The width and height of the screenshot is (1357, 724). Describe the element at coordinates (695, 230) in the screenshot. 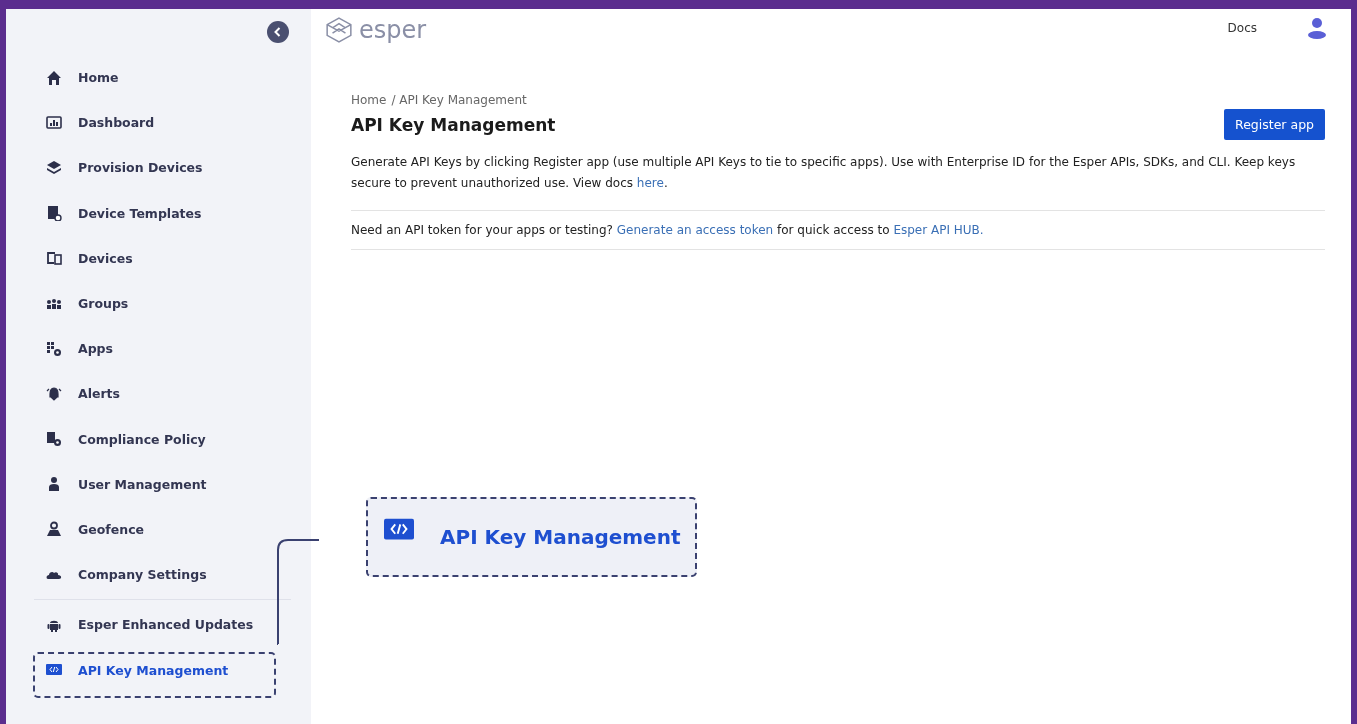

I see `generate-token-link: Generate an access token` at that location.